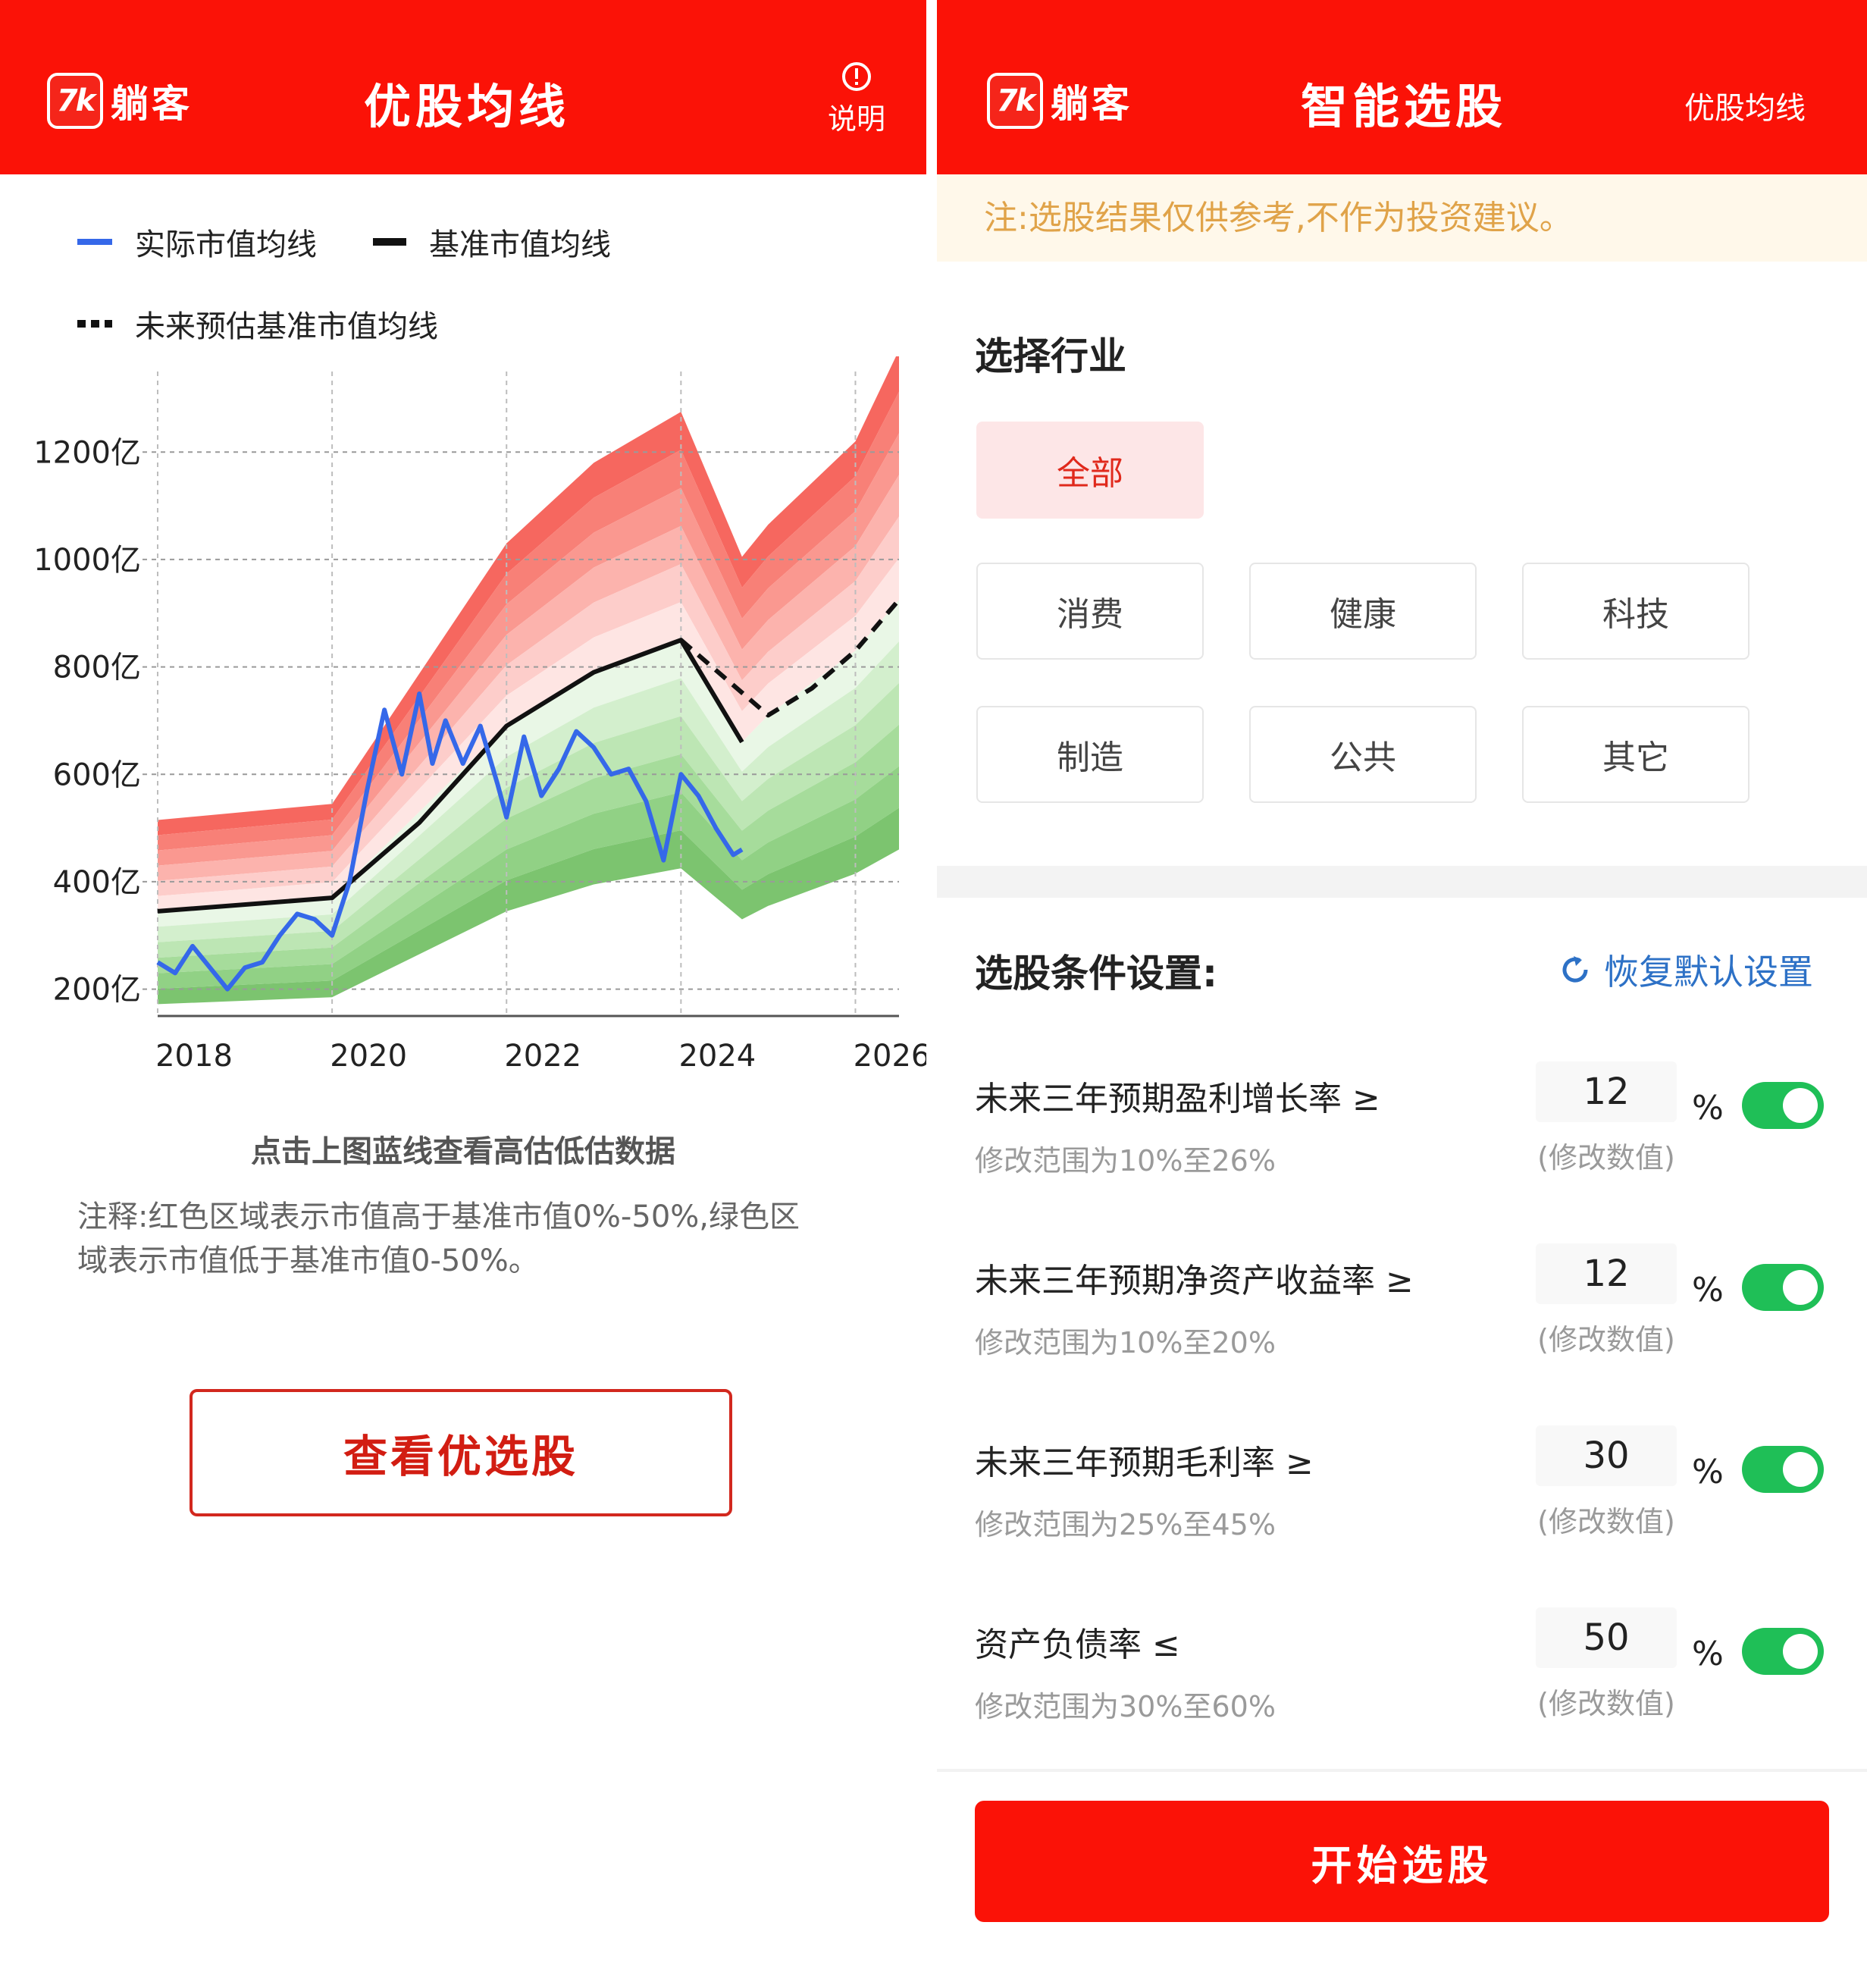 The image size is (1867, 1988). I want to click on header-bar: 7k 躺客 优股均线 说明, so click(463, 87).